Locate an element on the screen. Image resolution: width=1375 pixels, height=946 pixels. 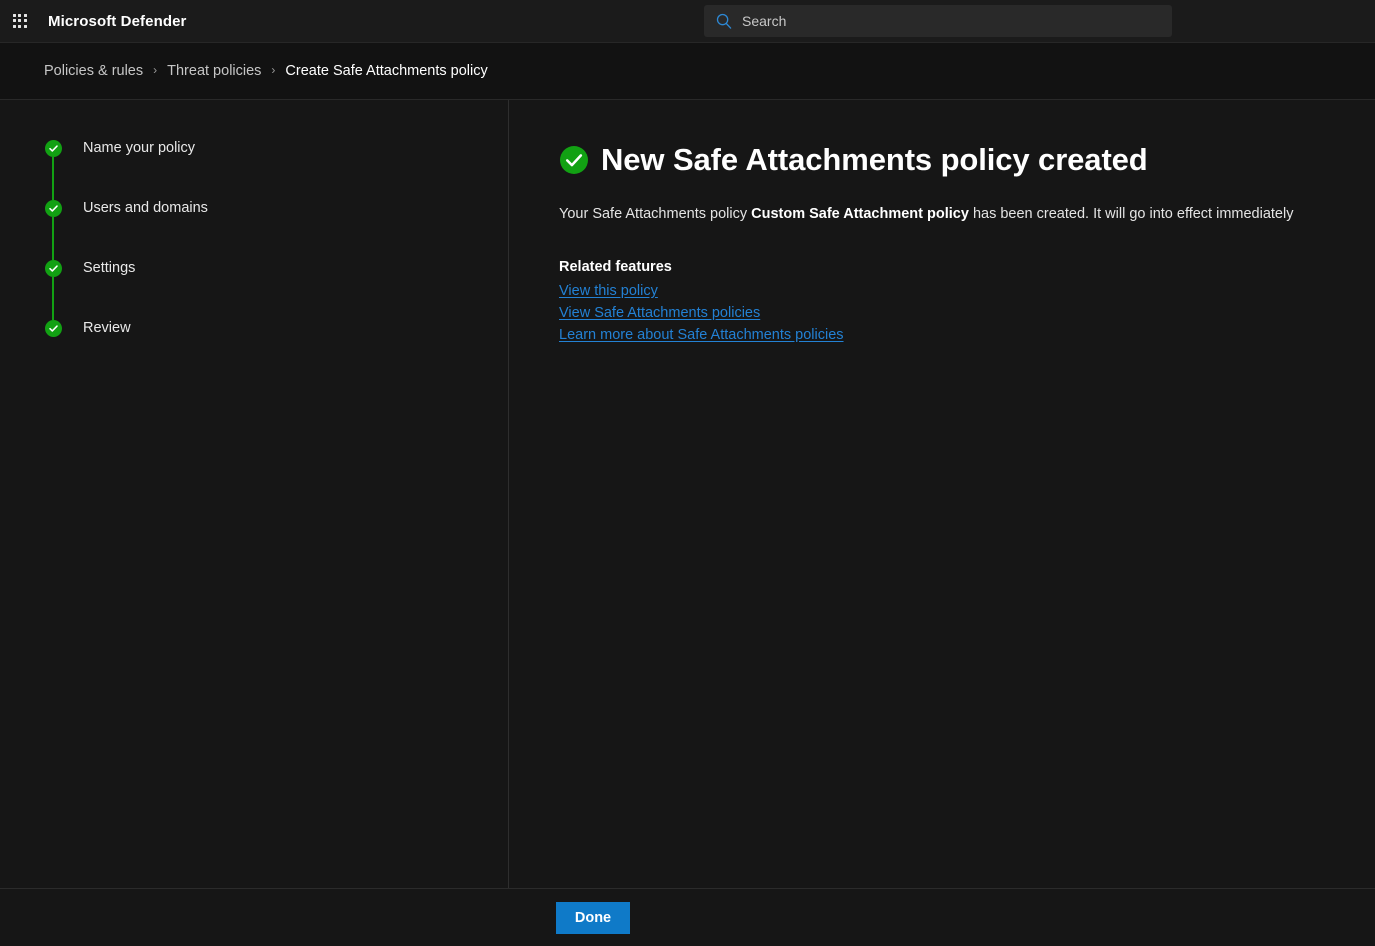
app-launcher-grid-icon is located at coordinates (20, 21).